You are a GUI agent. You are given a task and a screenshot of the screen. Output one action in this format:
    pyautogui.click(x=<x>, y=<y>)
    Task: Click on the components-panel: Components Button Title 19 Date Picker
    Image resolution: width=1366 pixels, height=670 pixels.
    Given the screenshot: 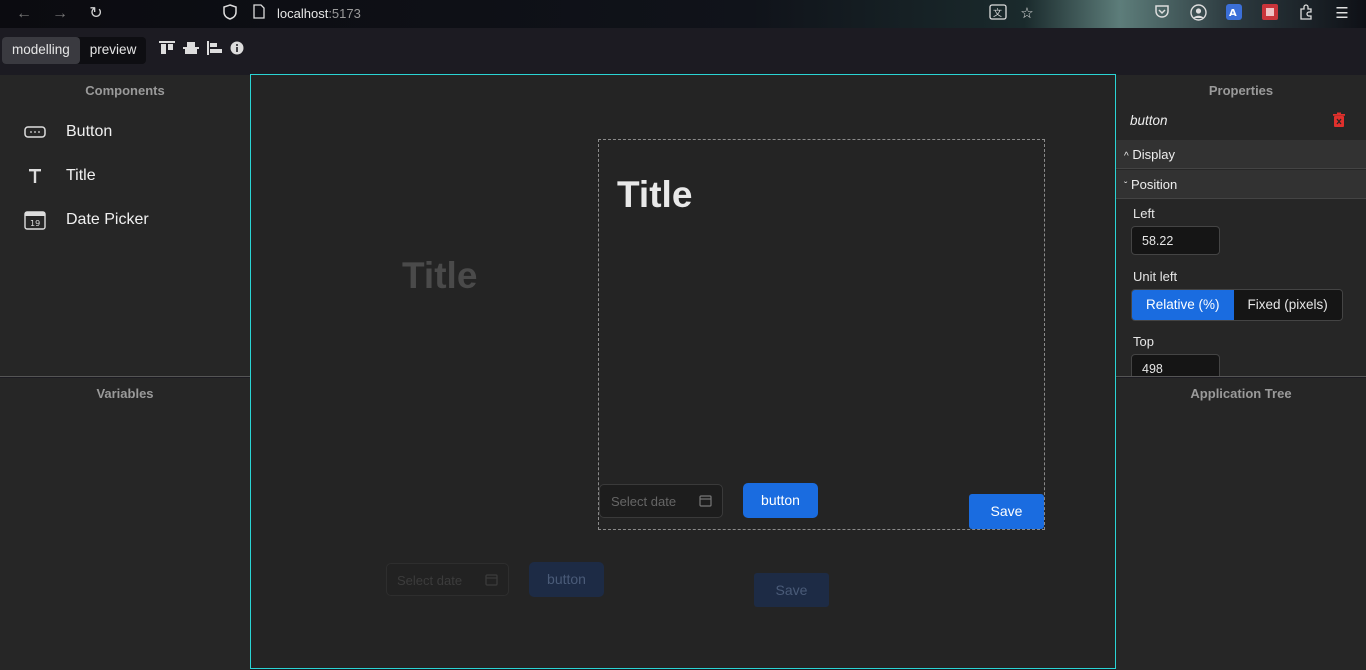 What is the action you would take?
    pyautogui.click(x=125, y=226)
    